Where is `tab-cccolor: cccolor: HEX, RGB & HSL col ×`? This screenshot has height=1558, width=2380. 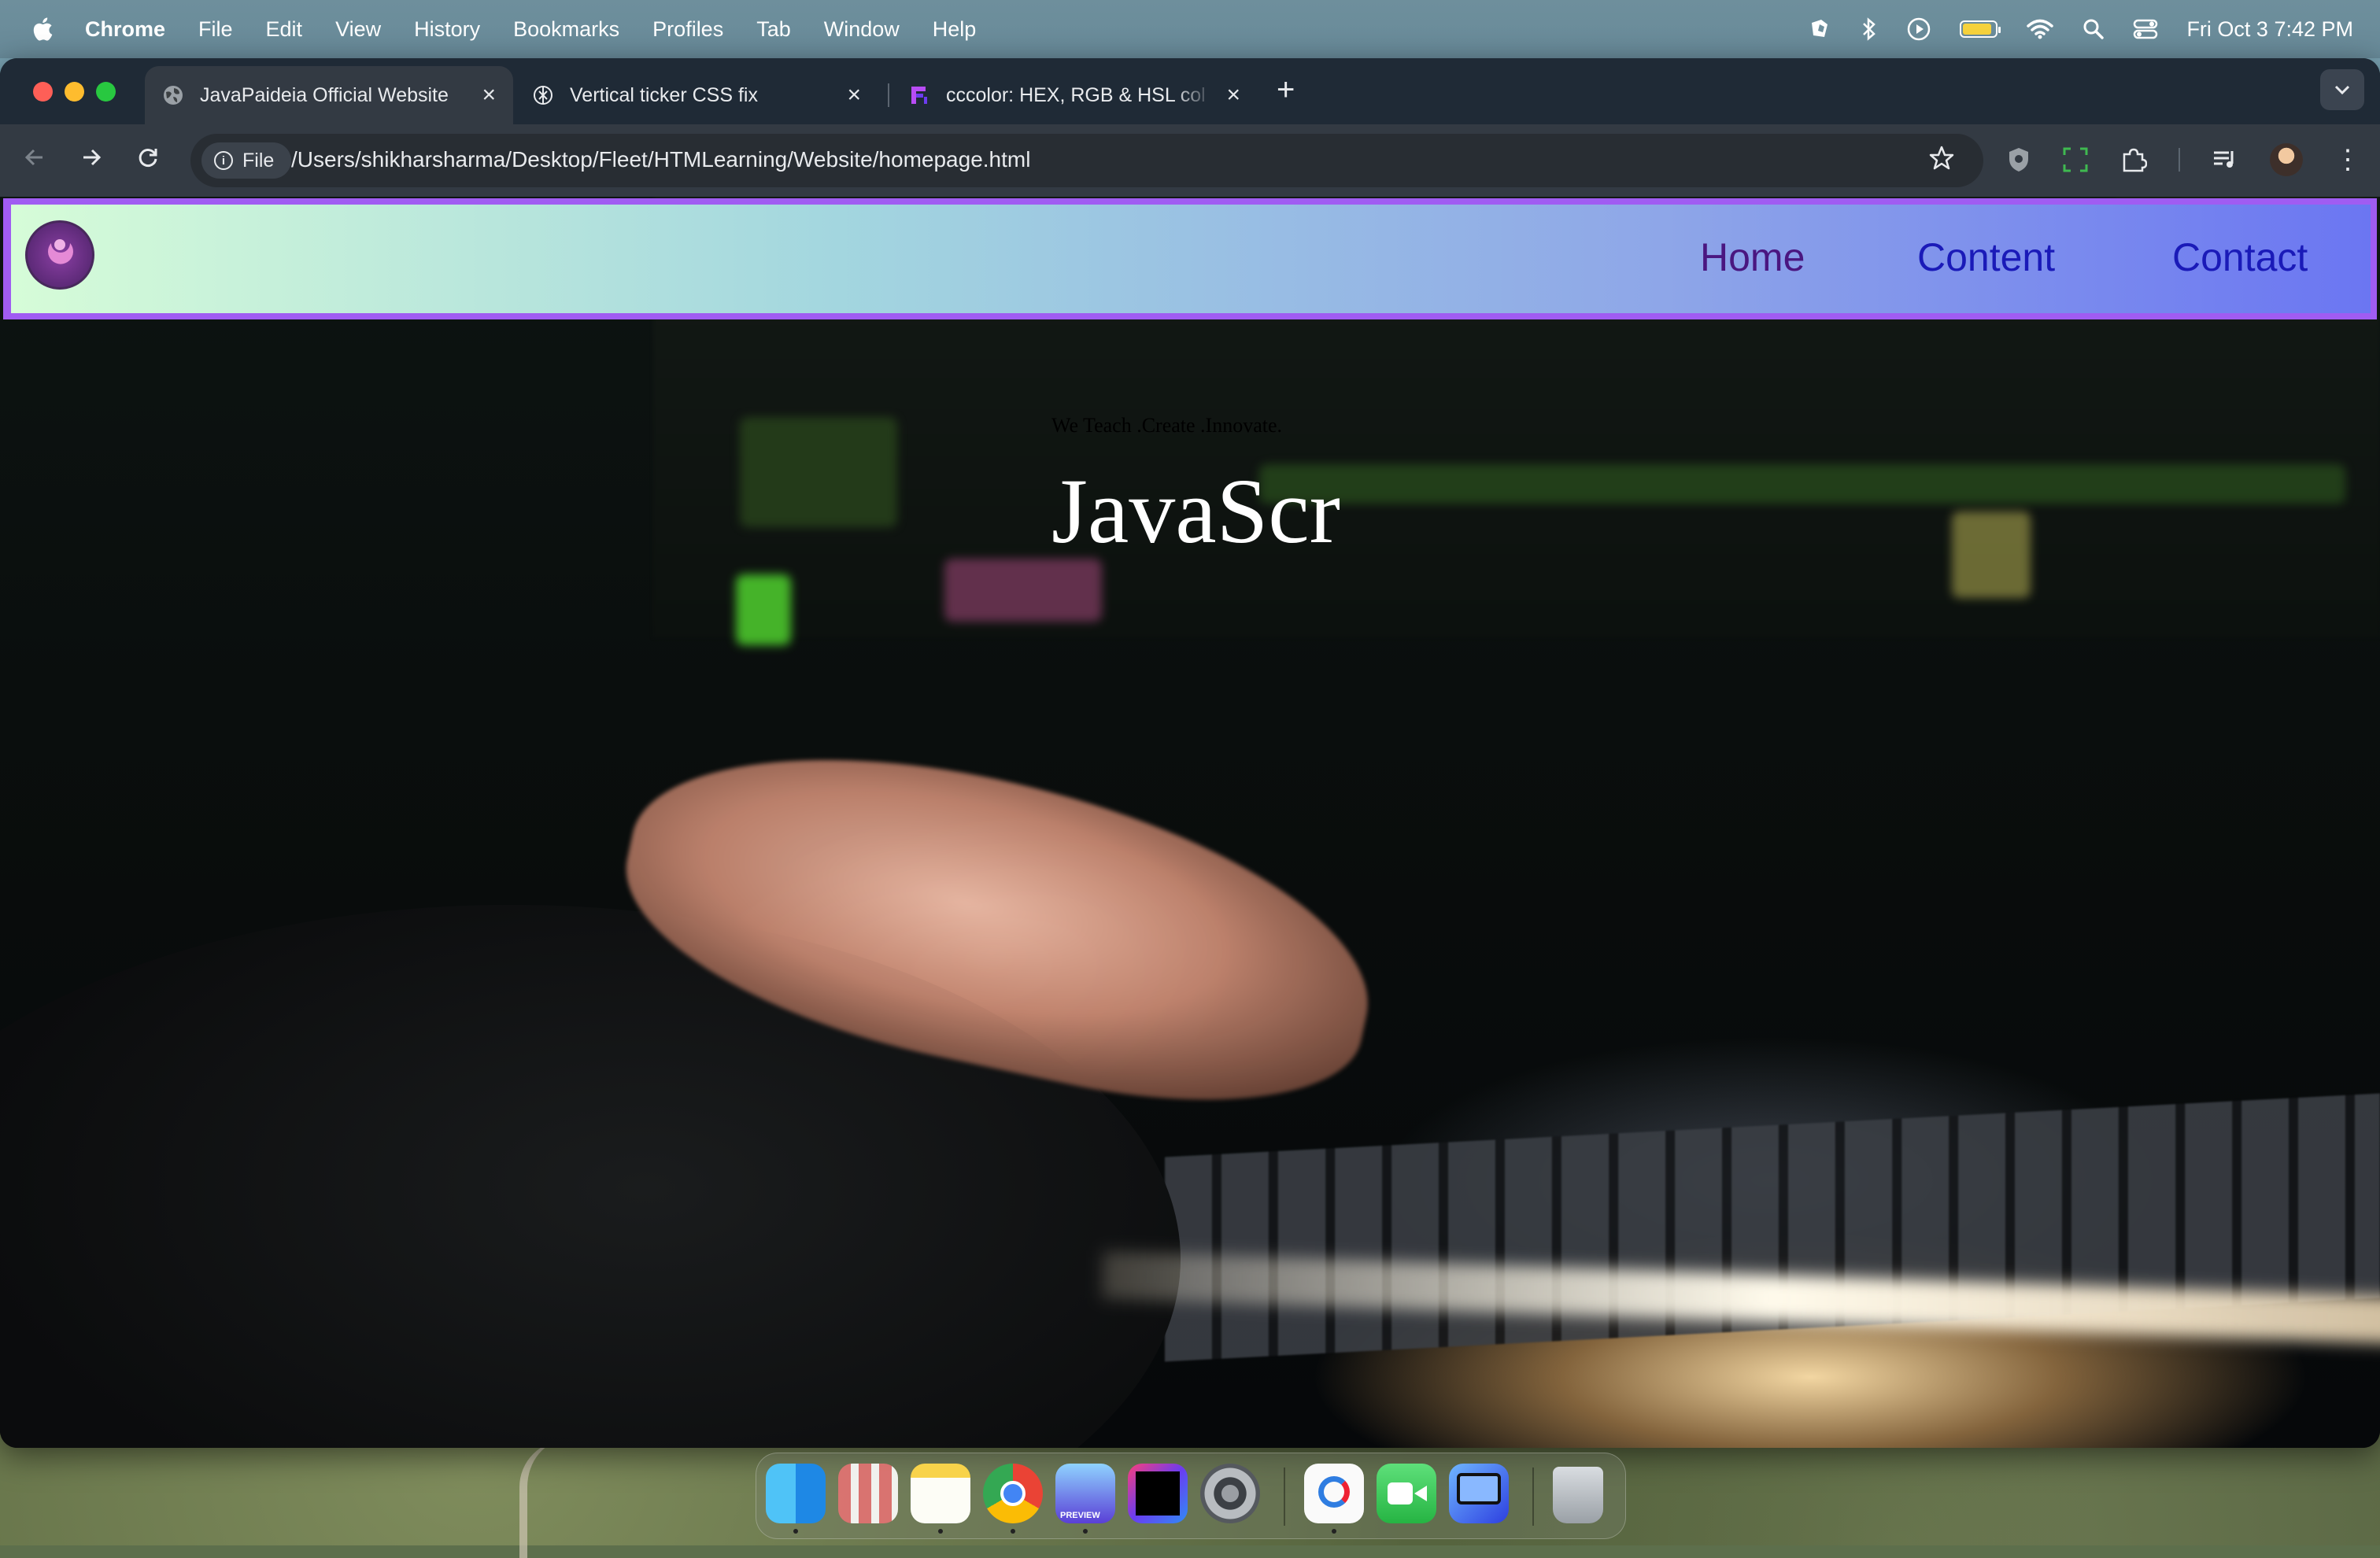
tab-cccolor: cccolor: HEX, RGB & HSL col × is located at coordinates (1074, 95).